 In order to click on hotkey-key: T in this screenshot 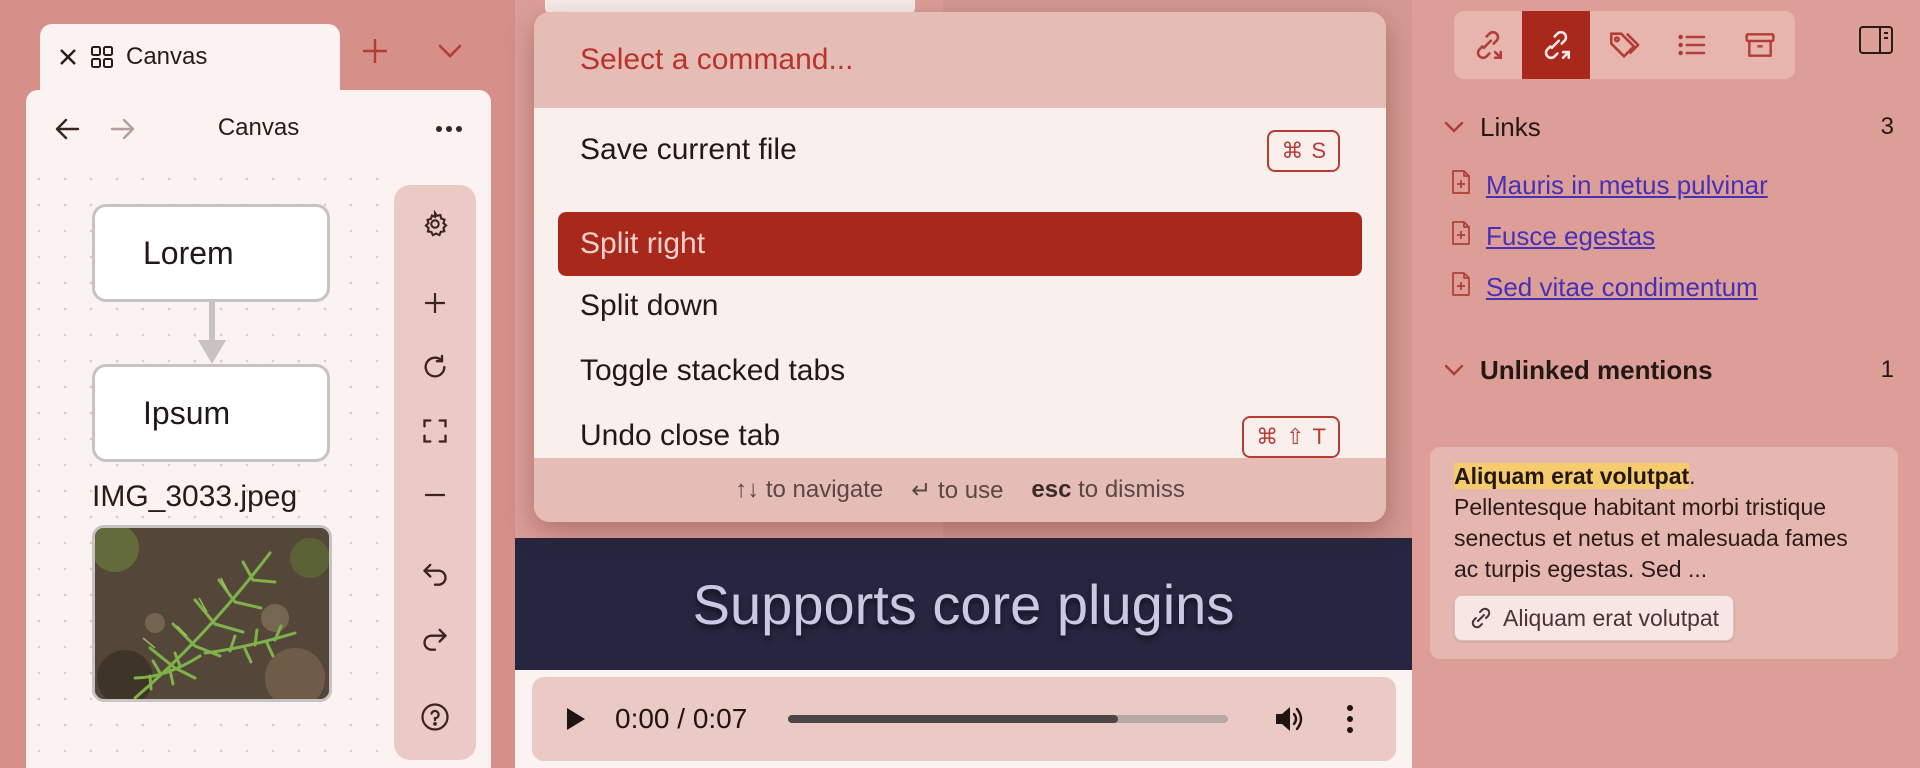, I will do `click(1319, 436)`.